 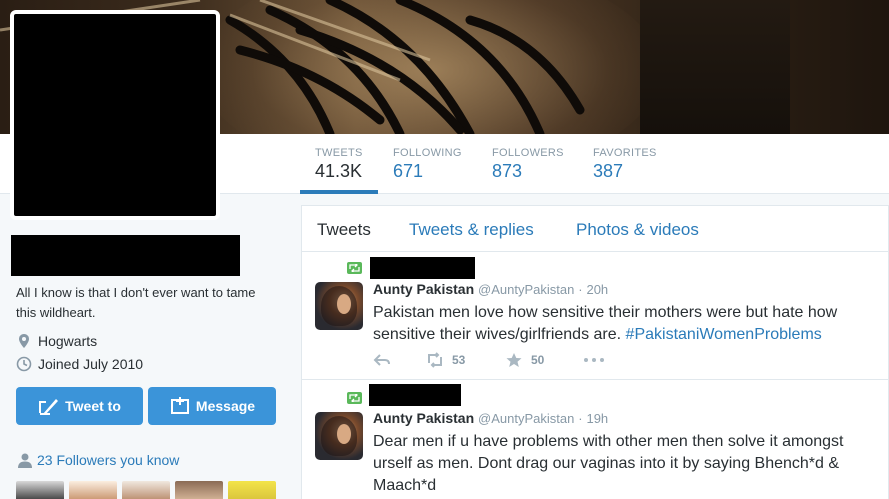 I want to click on favorite-button: 50, so click(x=524, y=360).